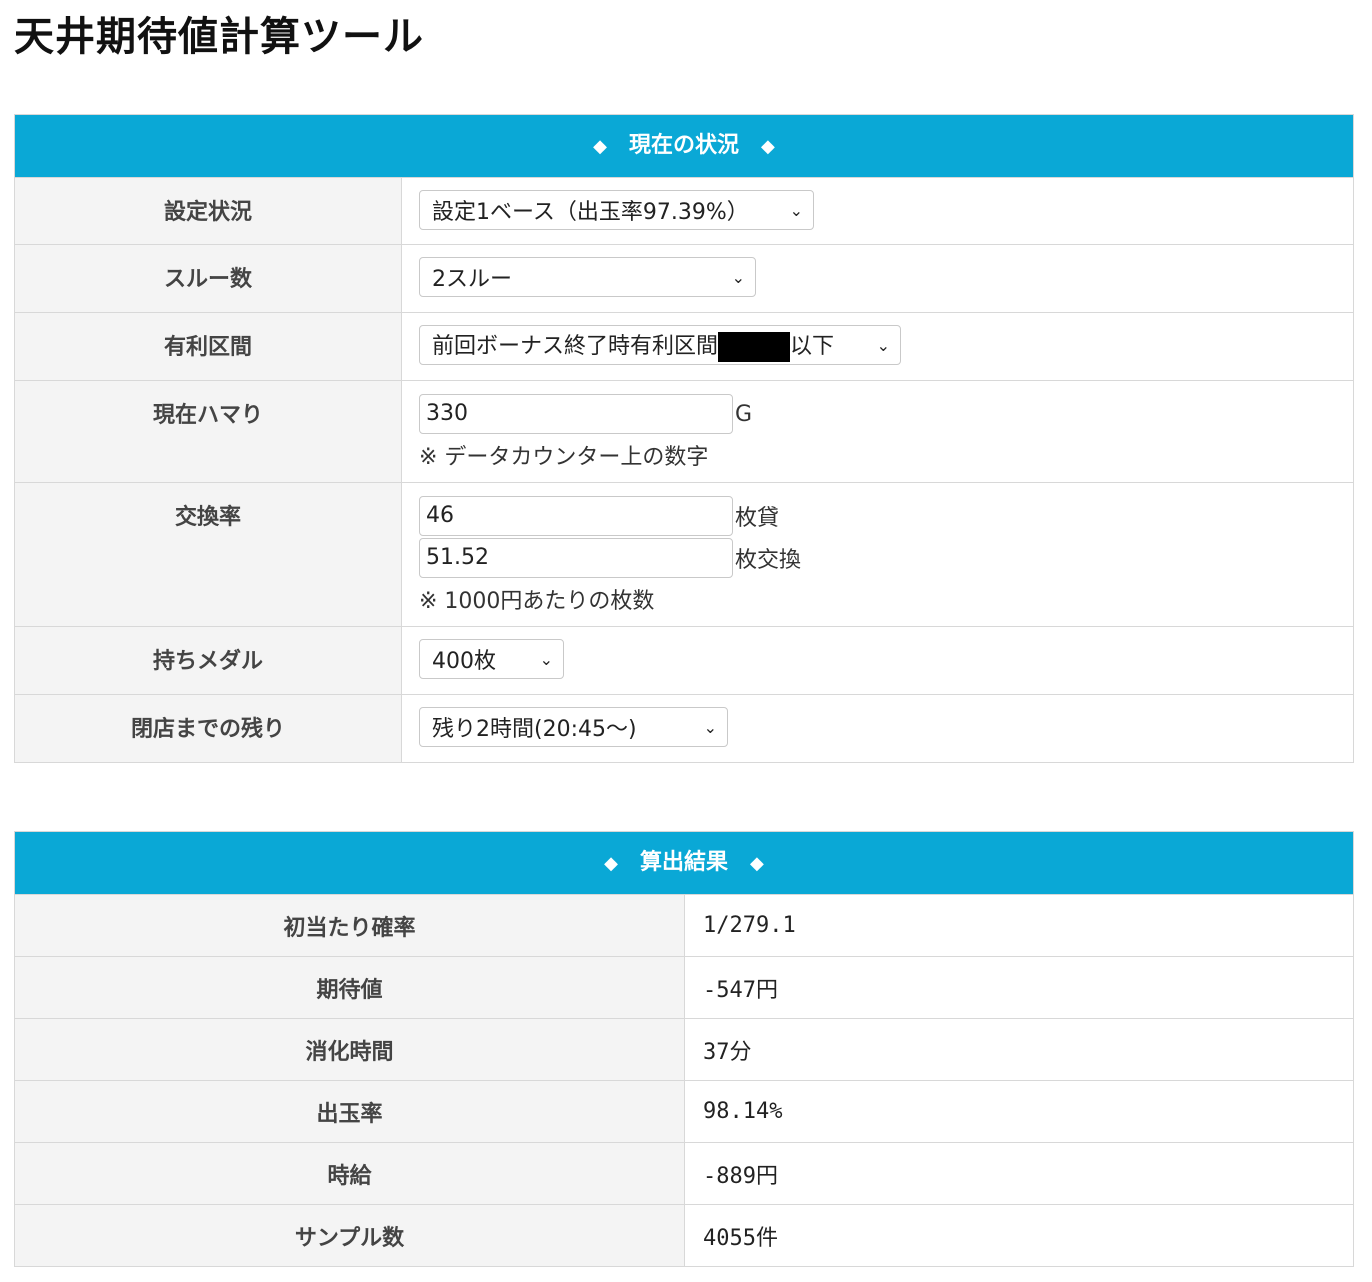  What do you see at coordinates (590, 212) in the screenshot?
I see `settei-select-value: 設定1ベース（出玉率97.39%）` at bounding box center [590, 212].